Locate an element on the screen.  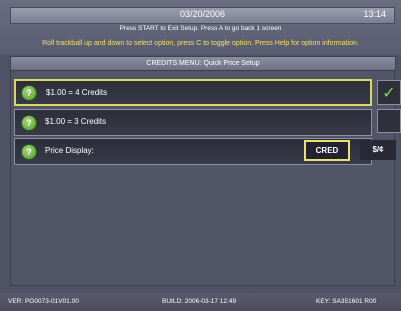
price-display-cred-toggle: CRED is located at coordinates (327, 150).